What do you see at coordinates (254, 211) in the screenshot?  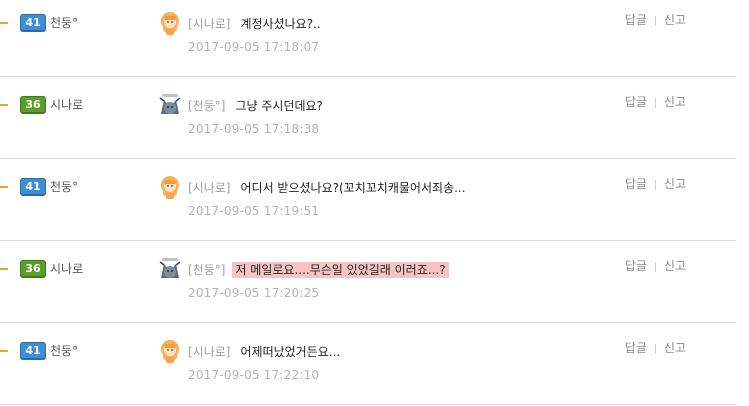 I see `comment-date: 2017-09-05 17:19:51` at bounding box center [254, 211].